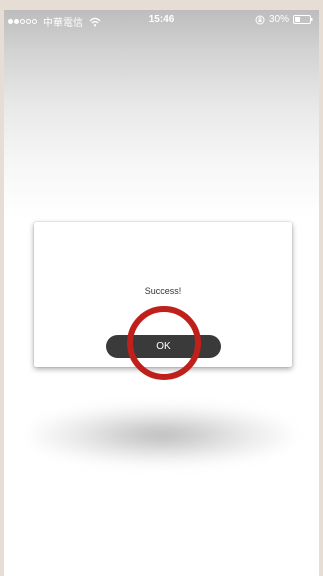 This screenshot has height=576, width=323. I want to click on battery-percent: 30%, so click(278, 19).